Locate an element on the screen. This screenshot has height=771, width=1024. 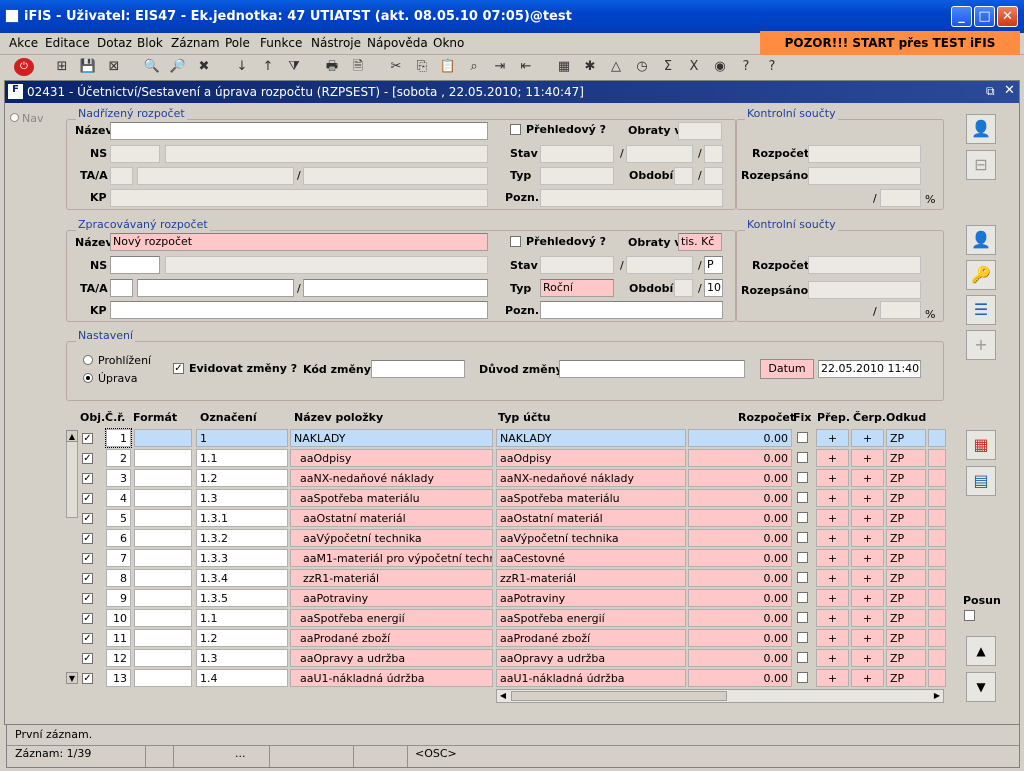
row-number-cell: 7 is located at coordinates (118, 558).